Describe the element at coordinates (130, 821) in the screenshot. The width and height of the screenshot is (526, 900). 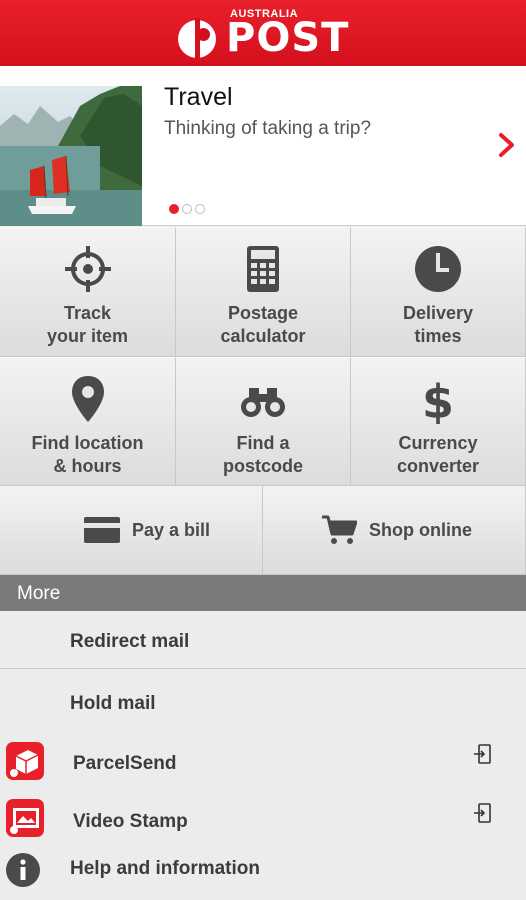
I see `list-item-label: Video Stamp` at that location.